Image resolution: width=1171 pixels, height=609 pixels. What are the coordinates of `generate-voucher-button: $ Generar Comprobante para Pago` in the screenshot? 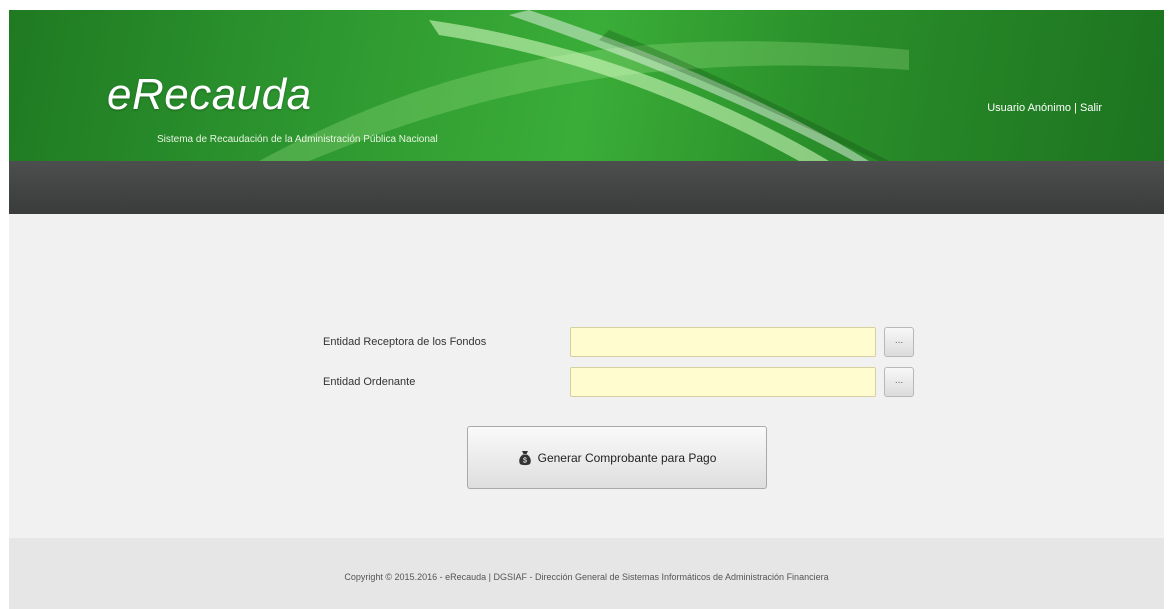 It's located at (617, 457).